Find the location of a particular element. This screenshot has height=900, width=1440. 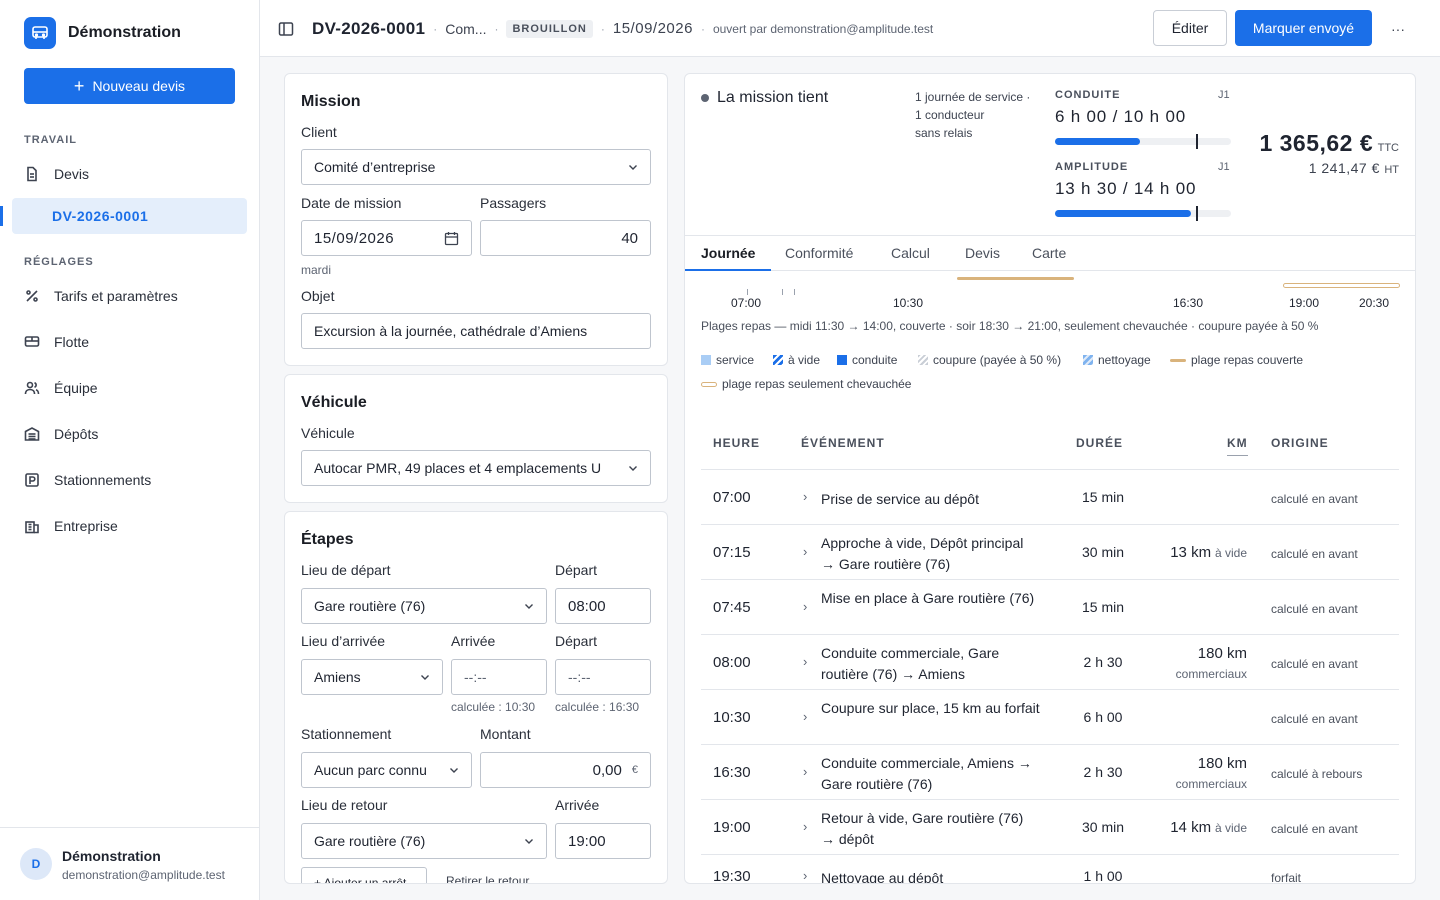

arrival-place-select: Amiens is located at coordinates (372, 677).